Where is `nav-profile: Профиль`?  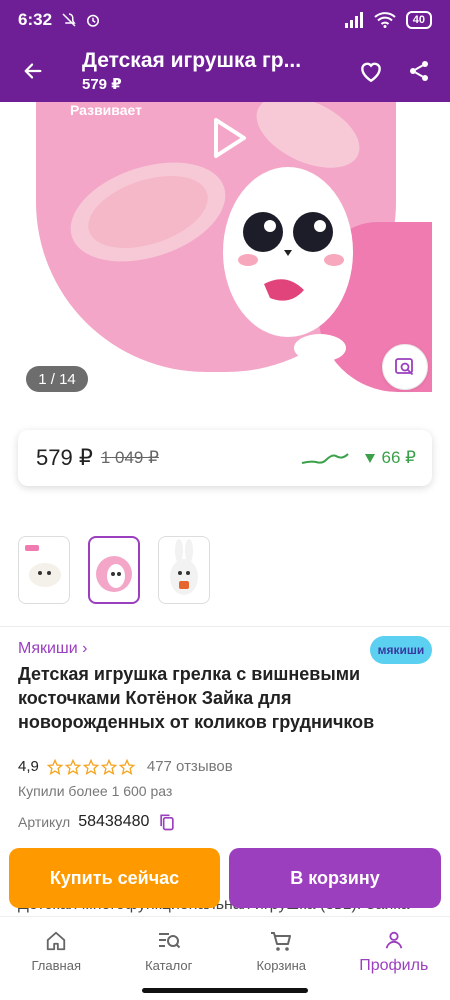
nav-profile: Профиль is located at coordinates (394, 951).